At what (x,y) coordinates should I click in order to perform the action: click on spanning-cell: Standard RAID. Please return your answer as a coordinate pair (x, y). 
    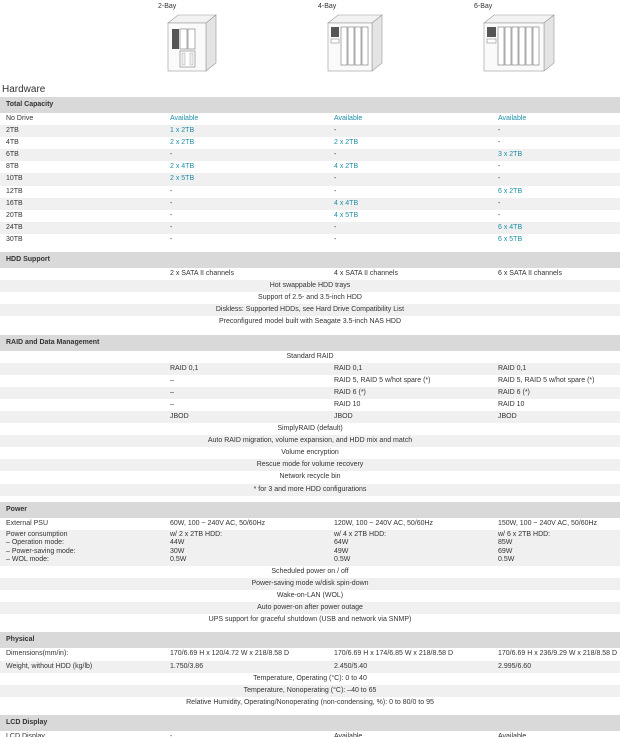
    Looking at the image, I should click on (310, 356).